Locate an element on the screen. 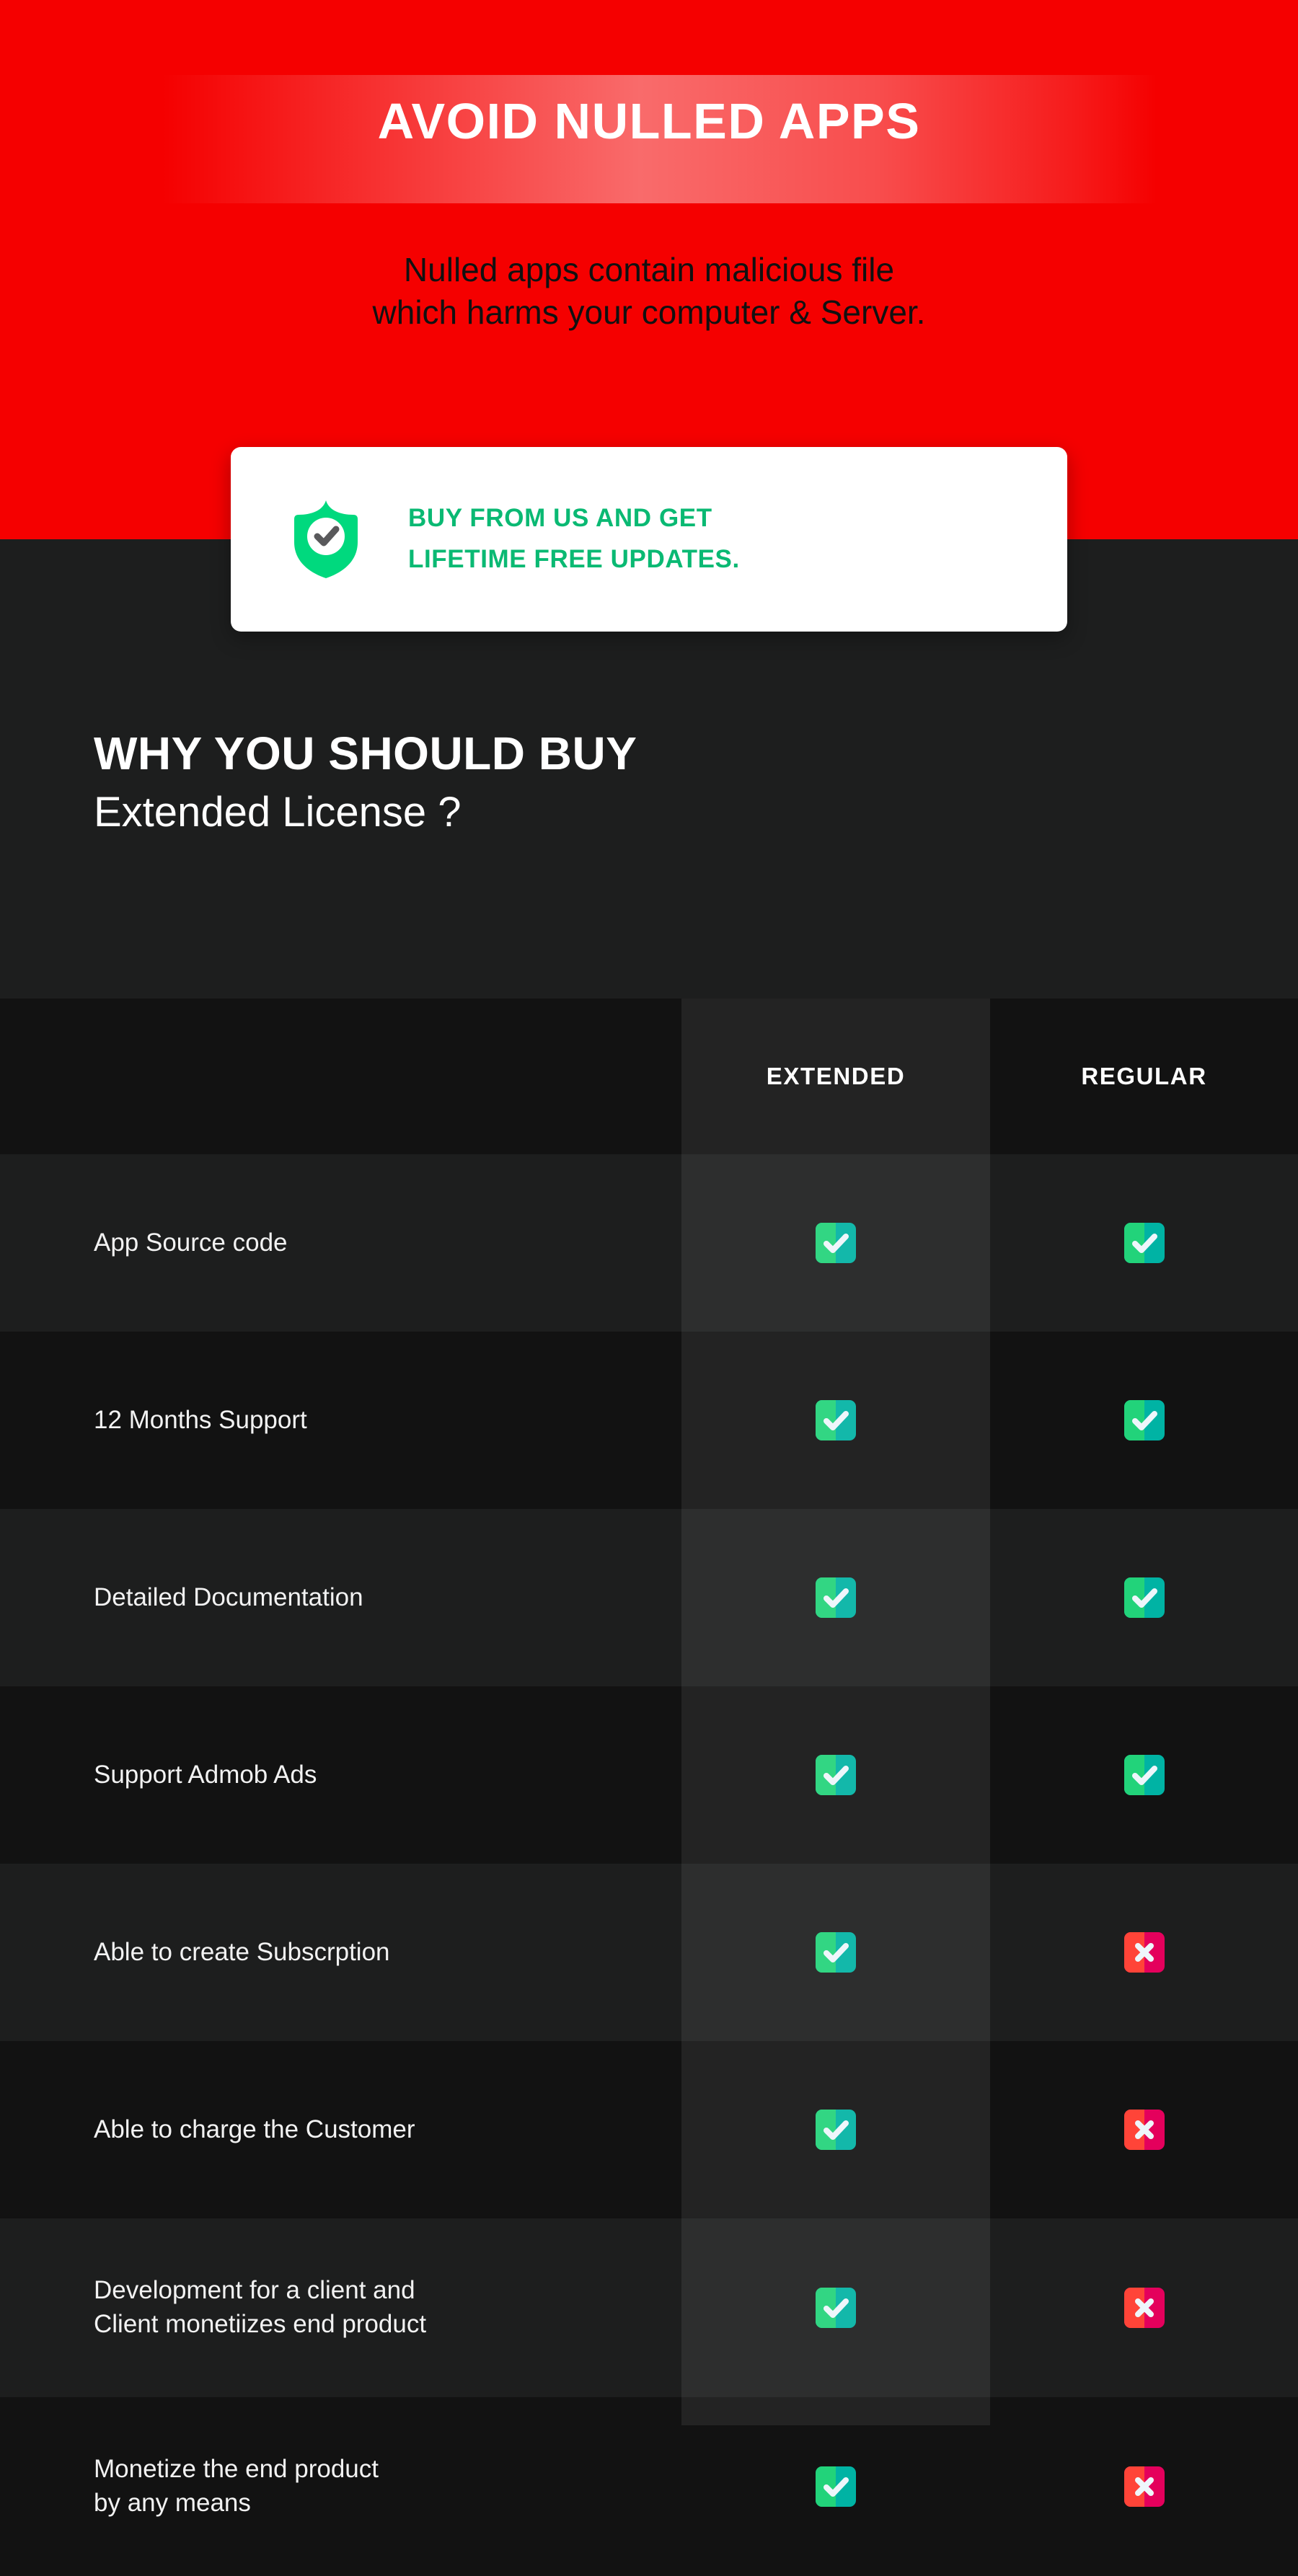 The height and width of the screenshot is (2576, 1298). table-row: Able to create Subscrption is located at coordinates (649, 1952).